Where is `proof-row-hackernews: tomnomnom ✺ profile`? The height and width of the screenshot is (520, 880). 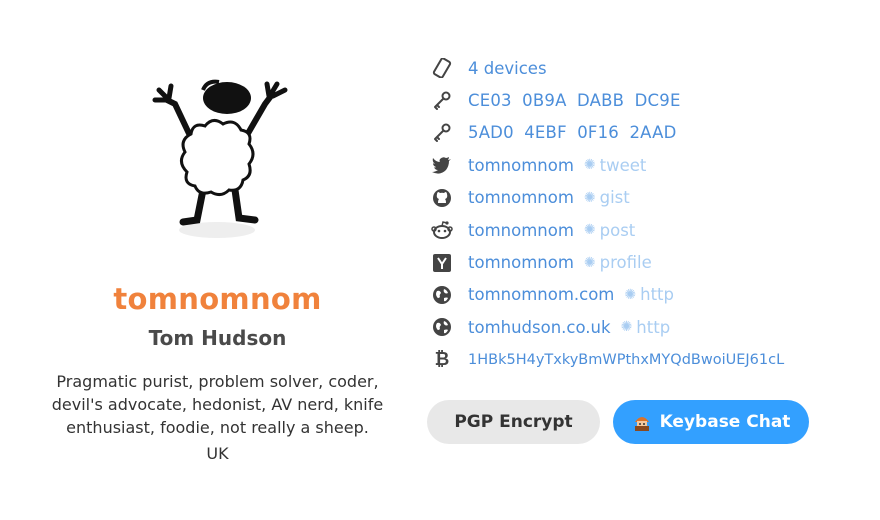
proof-row-hackernews: tomnomnom ✺ profile is located at coordinates (650, 262).